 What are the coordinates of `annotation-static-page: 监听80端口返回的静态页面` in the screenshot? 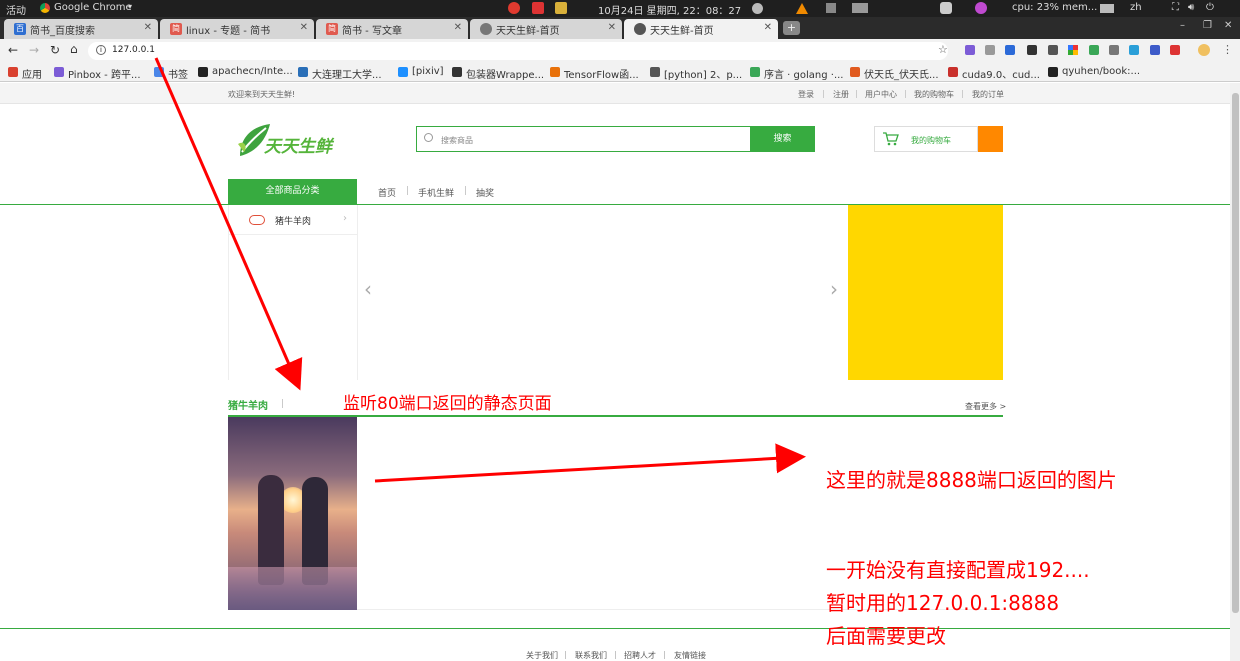 It's located at (447, 404).